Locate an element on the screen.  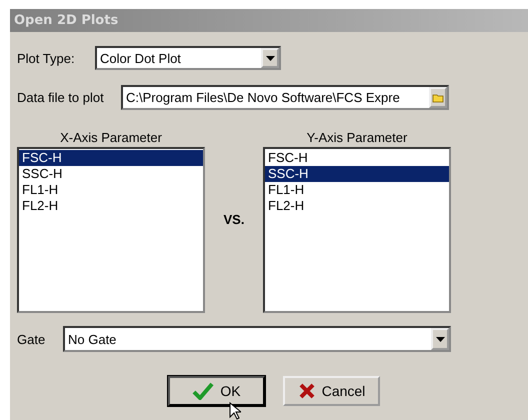
data-file-field: C:\Program Files\De Novo Software\FCS Expre is located at coordinates (285, 97).